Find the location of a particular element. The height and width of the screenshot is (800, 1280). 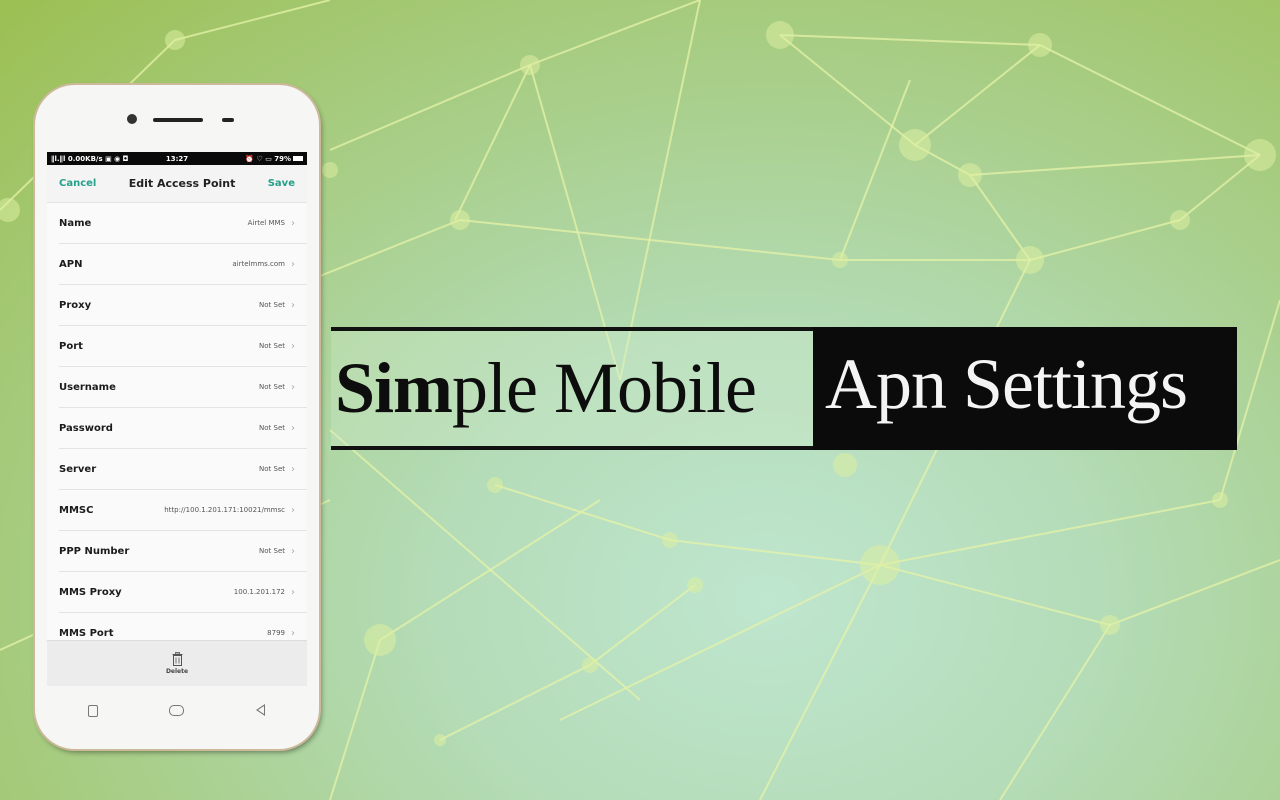

headline-bold-part: Sim is located at coordinates (394, 388).